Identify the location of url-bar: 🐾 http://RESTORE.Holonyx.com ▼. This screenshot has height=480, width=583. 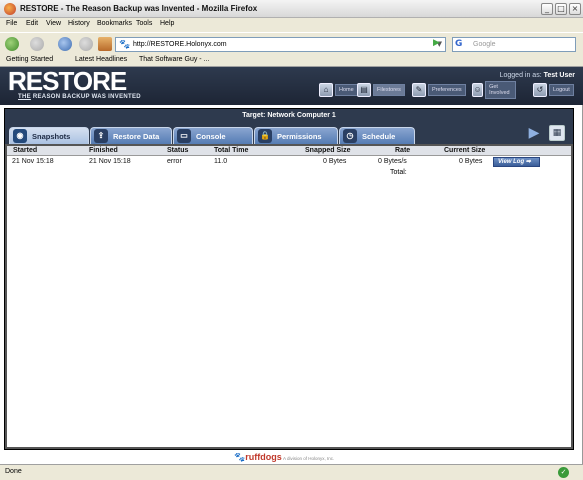
(280, 44).